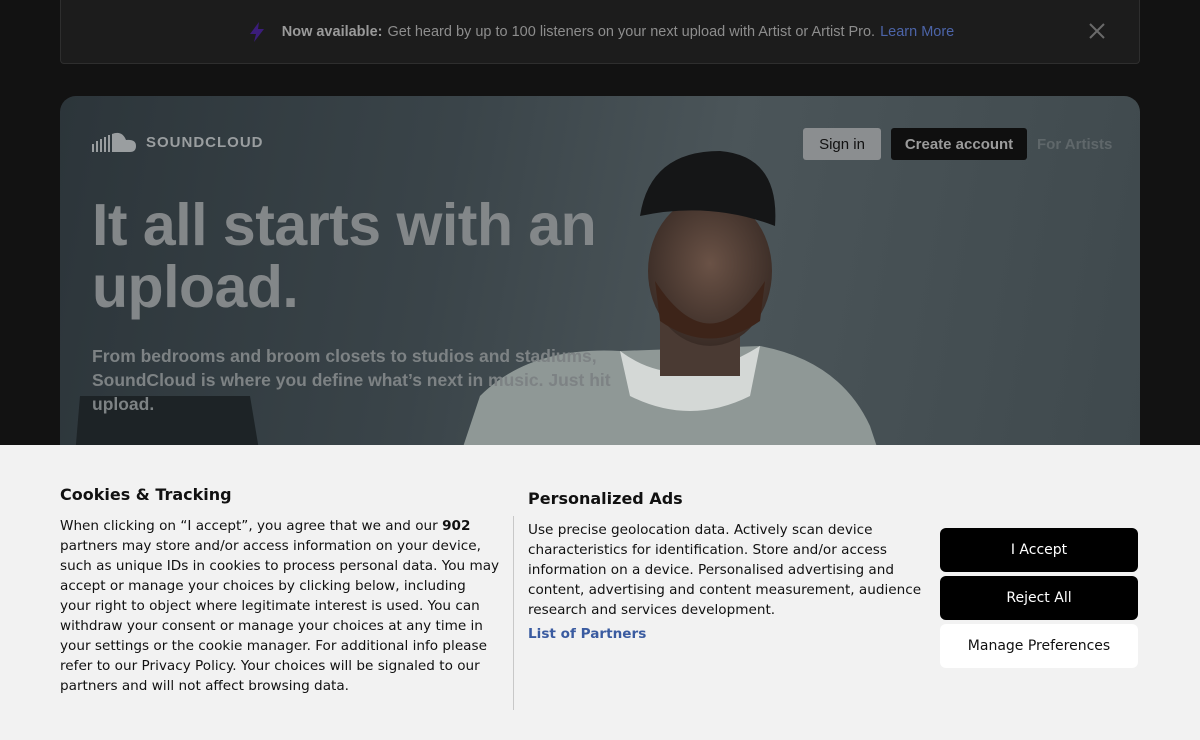 This screenshot has height=740, width=1200. What do you see at coordinates (257, 32) in the screenshot?
I see `lightning-bolt-icon` at bounding box center [257, 32].